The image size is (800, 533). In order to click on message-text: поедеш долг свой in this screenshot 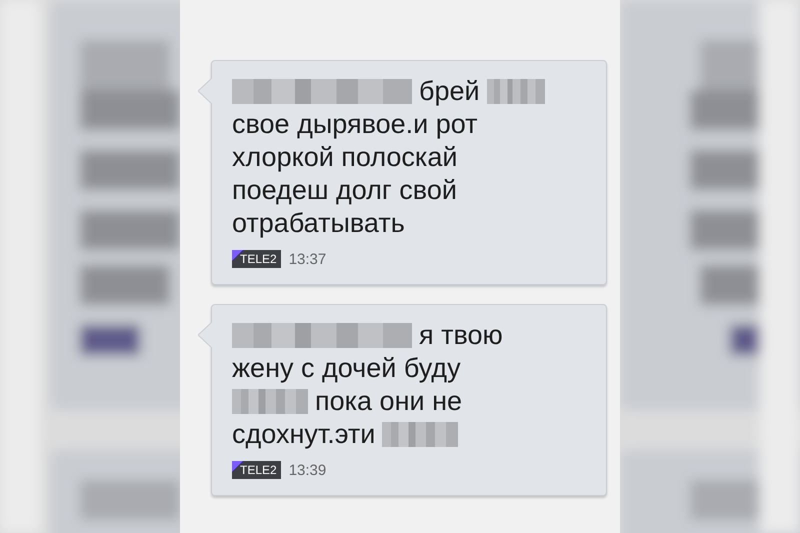, I will do `click(344, 190)`.